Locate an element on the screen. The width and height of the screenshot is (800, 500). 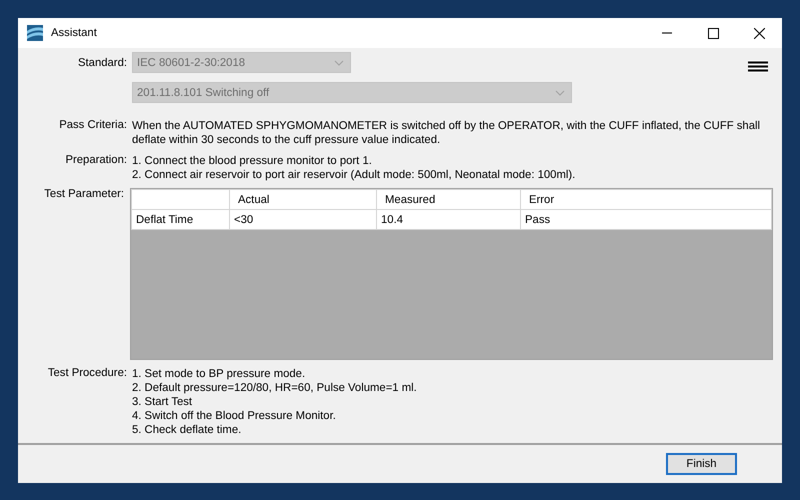
procedure-step: 4. Switch off the Blood Pressure Monitor. is located at coordinates (274, 416).